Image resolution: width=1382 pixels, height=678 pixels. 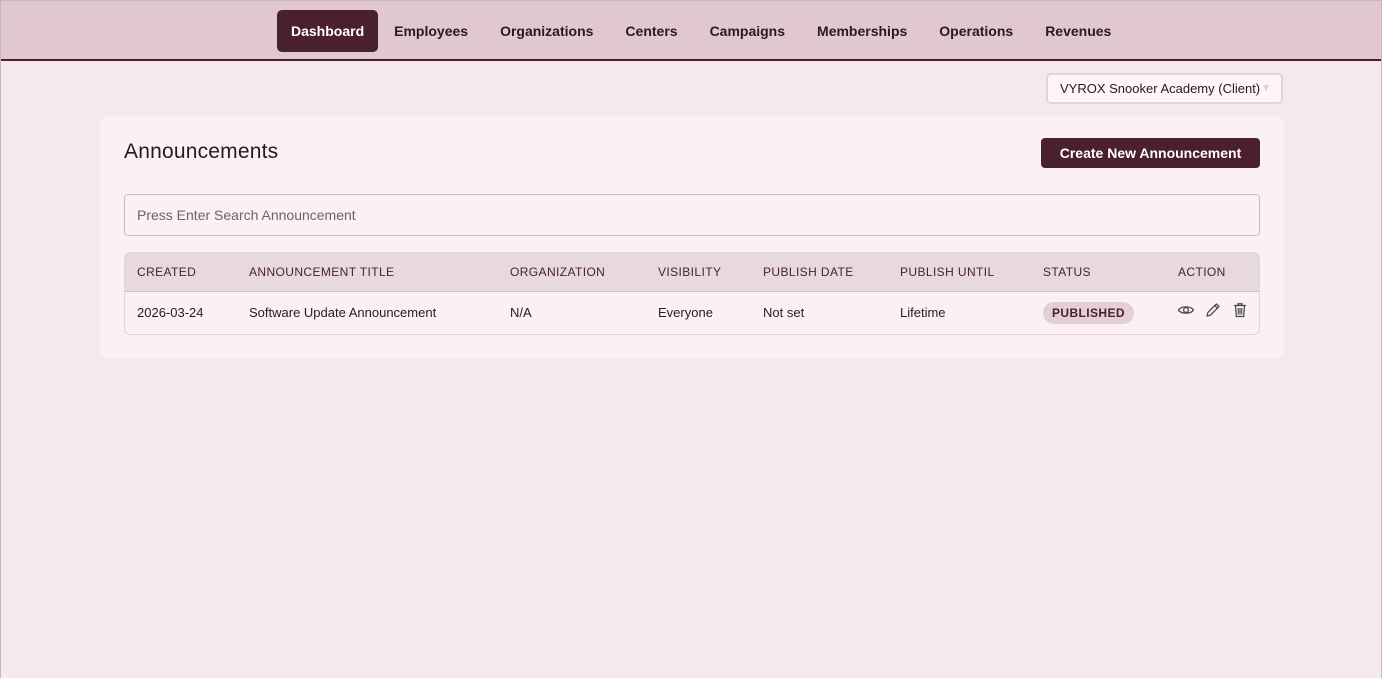 I want to click on nav-item-centers: Centers, so click(x=651, y=31).